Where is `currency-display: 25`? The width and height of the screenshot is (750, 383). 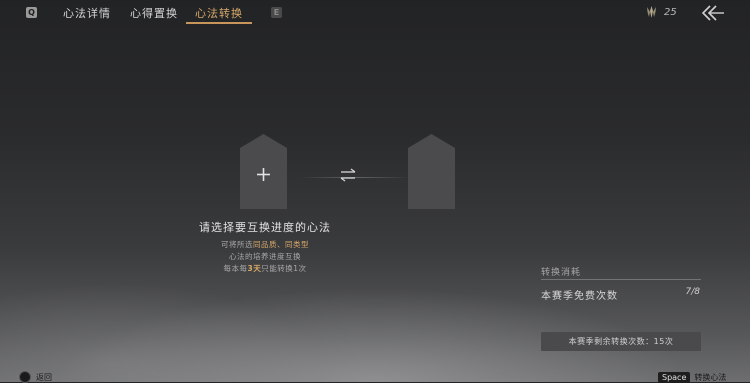 currency-display: 25 is located at coordinates (661, 12).